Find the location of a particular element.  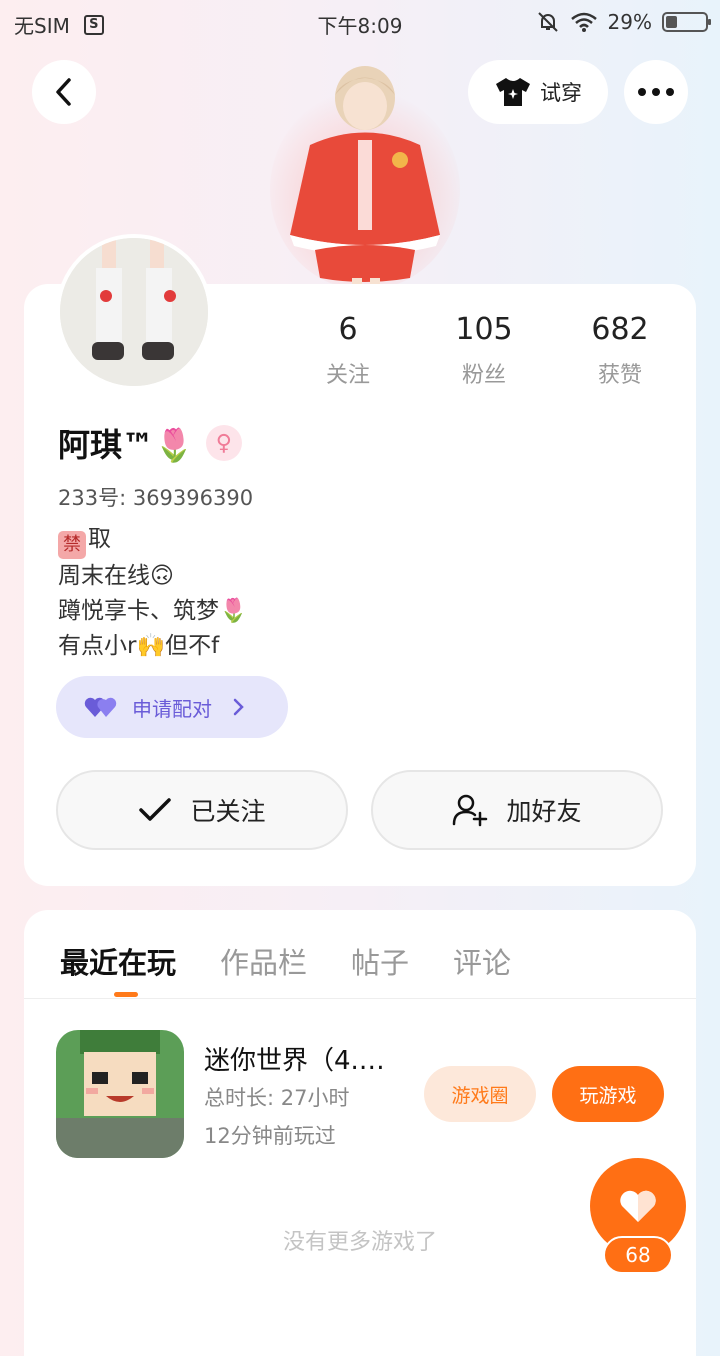

tab-divider is located at coordinates (360, 998).